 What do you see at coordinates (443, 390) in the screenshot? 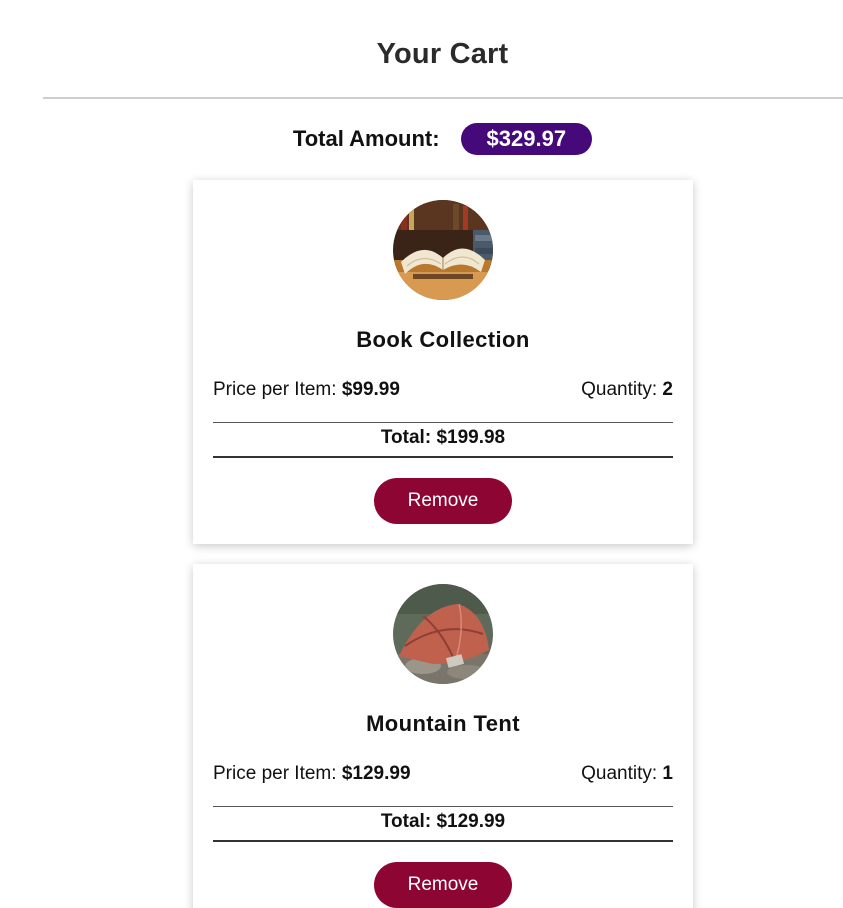
I see `item-meta-row: Price per Item: $99.99 Quantity: 2` at bounding box center [443, 390].